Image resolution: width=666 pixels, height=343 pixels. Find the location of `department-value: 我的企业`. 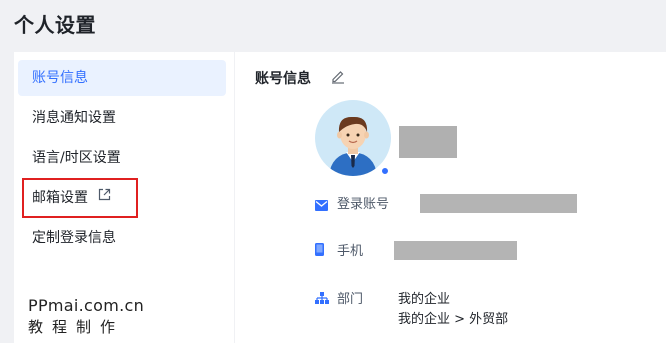

department-value: 我的企业 is located at coordinates (424, 299).